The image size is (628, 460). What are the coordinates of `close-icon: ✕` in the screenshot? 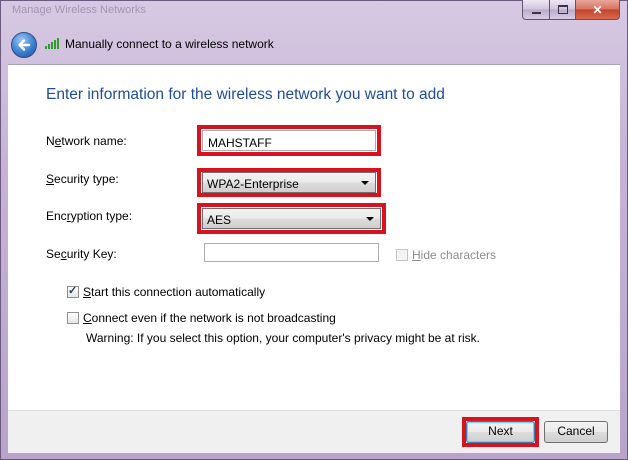 It's located at (597, 9).